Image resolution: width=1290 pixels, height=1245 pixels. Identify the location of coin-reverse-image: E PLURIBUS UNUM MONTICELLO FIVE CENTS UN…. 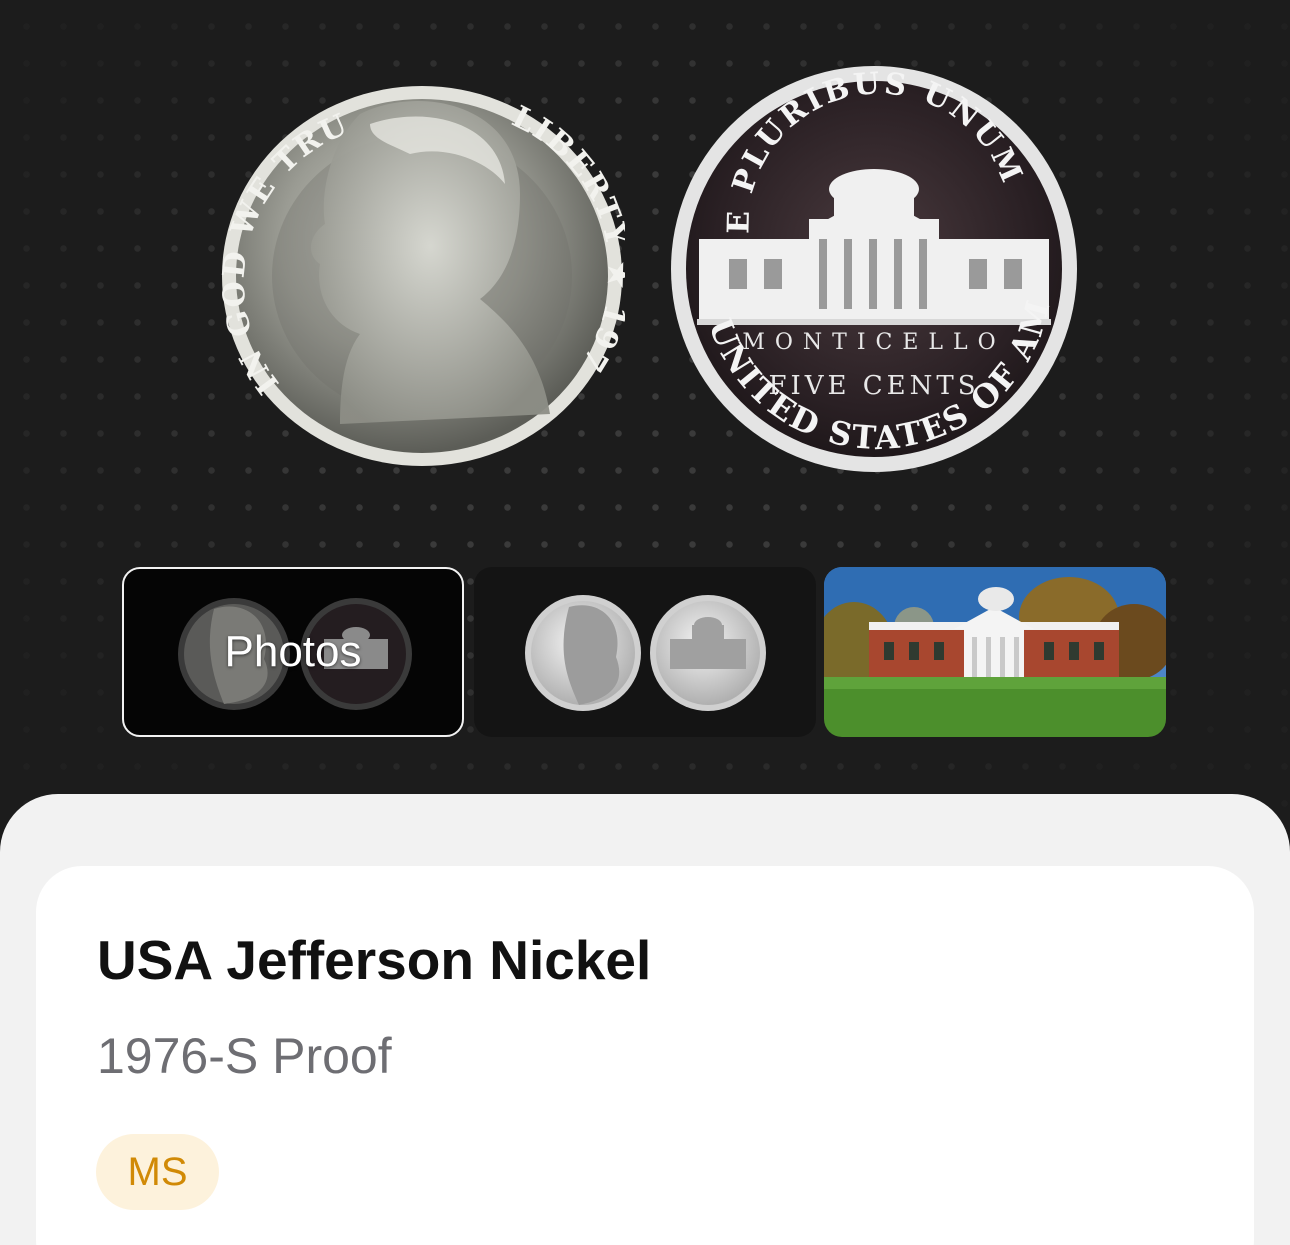
(873, 268).